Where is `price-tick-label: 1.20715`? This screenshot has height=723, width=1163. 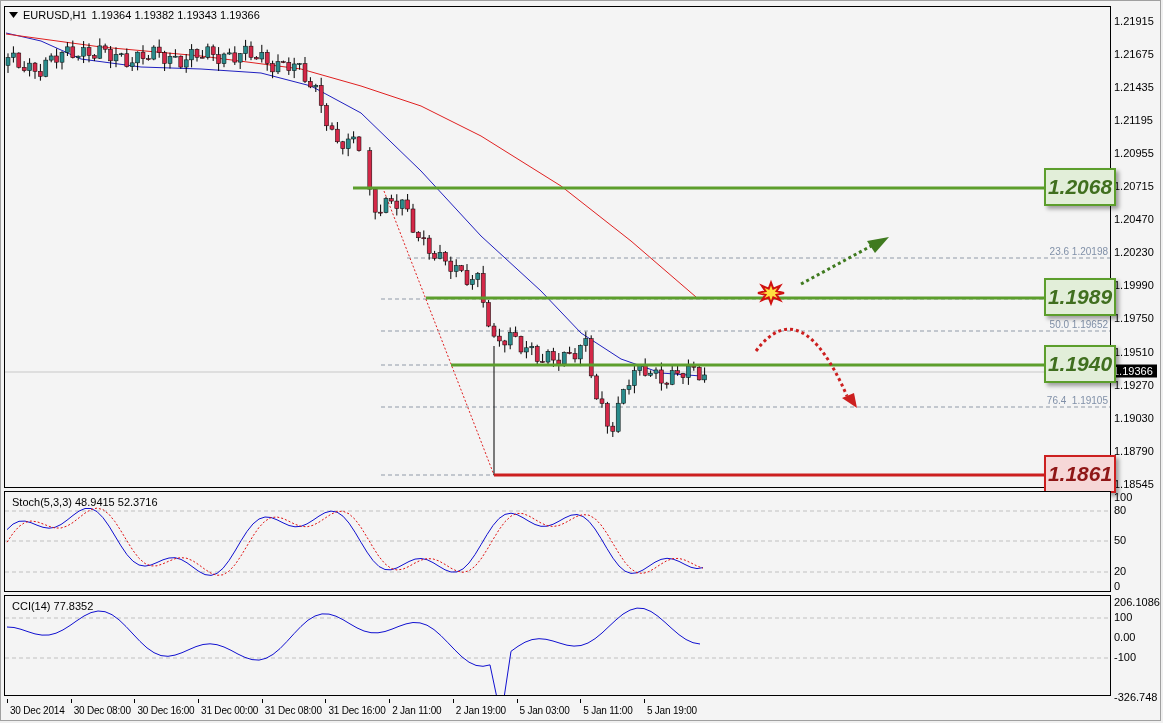
price-tick-label: 1.20715 is located at coordinates (1134, 186).